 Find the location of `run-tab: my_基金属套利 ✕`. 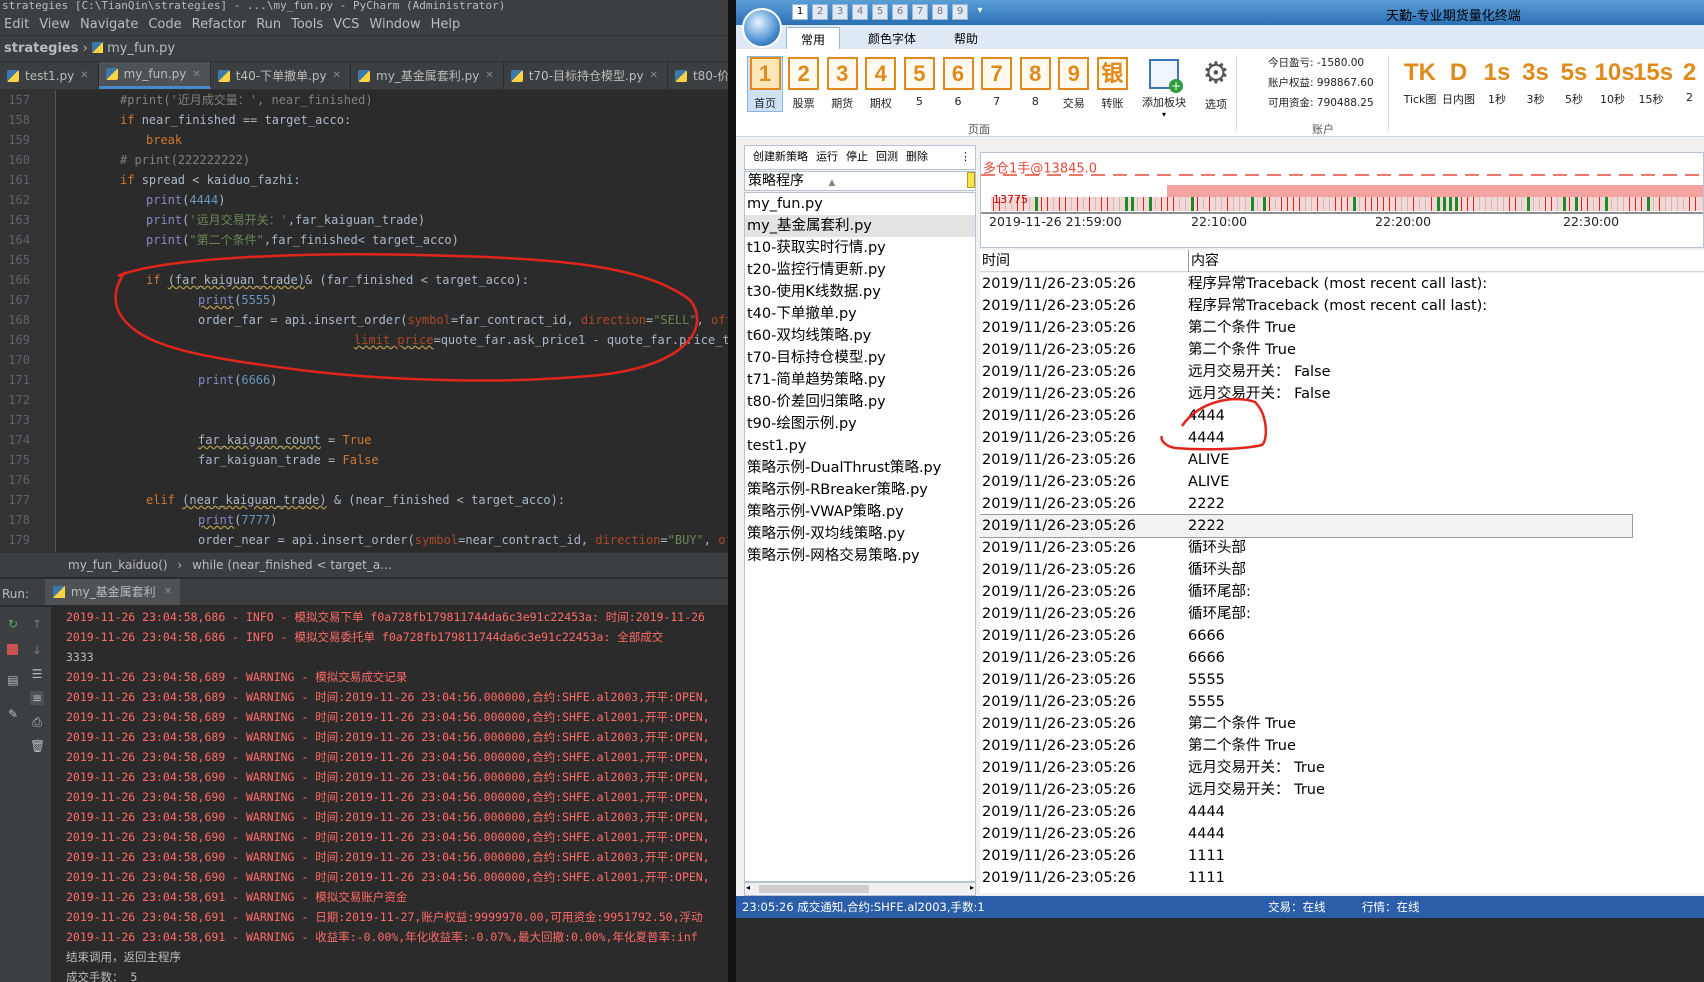

run-tab: my_基金属套利 ✕ is located at coordinates (112, 592).